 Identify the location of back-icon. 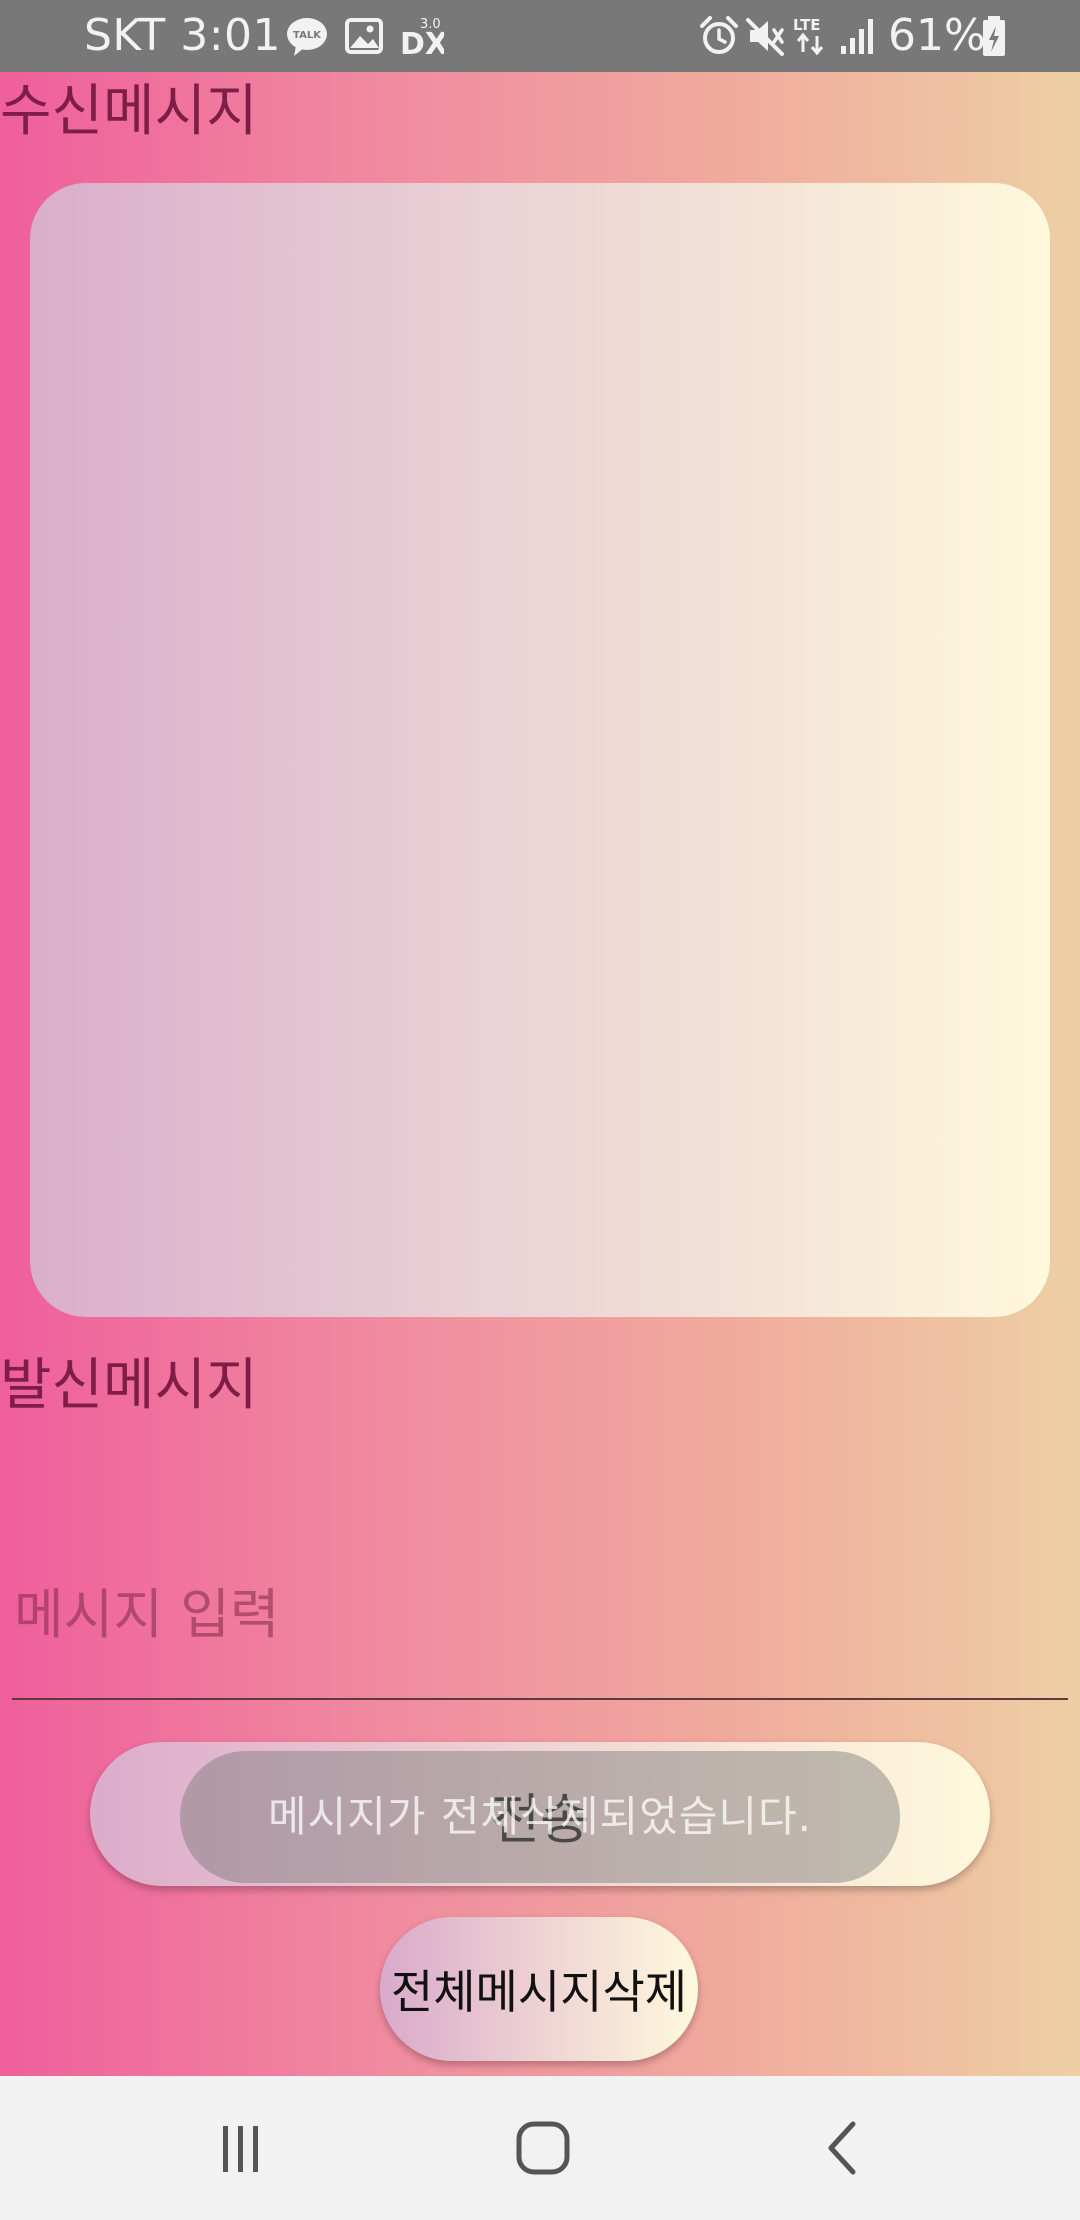
(842, 2148).